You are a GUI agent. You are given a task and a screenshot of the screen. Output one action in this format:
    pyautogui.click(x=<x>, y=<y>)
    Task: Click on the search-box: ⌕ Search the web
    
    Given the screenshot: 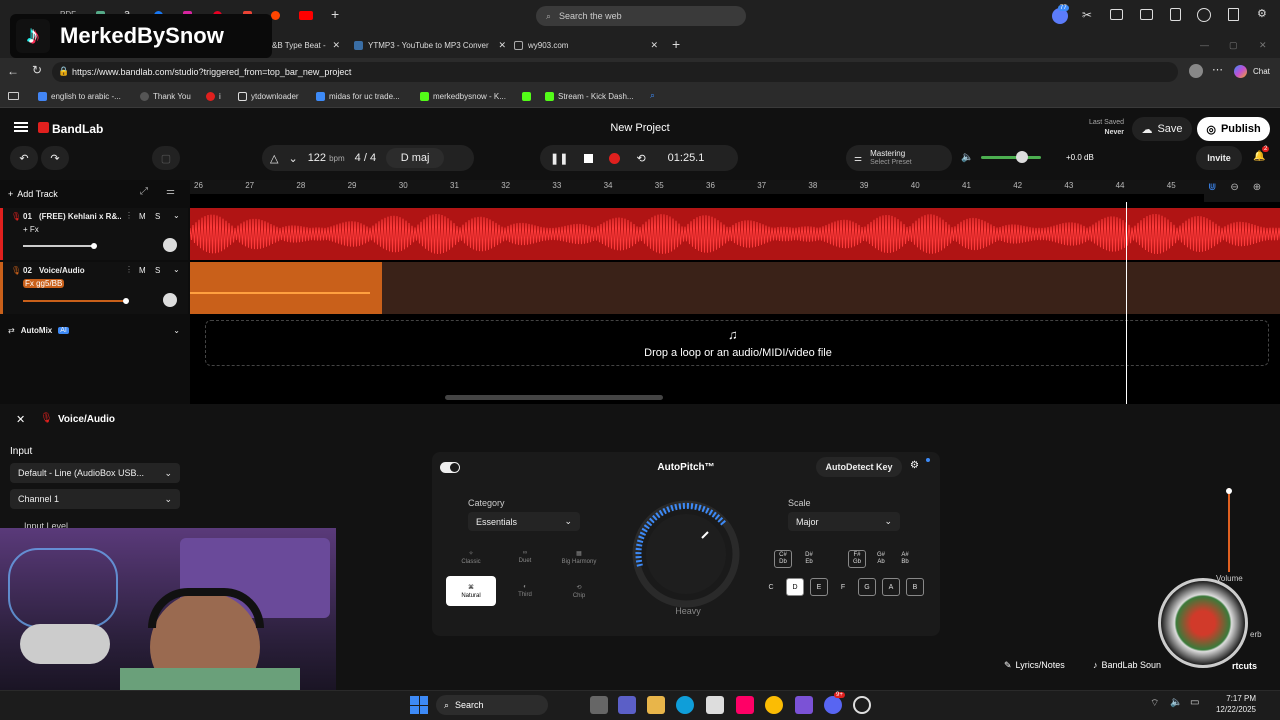 What is the action you would take?
    pyautogui.click(x=641, y=16)
    